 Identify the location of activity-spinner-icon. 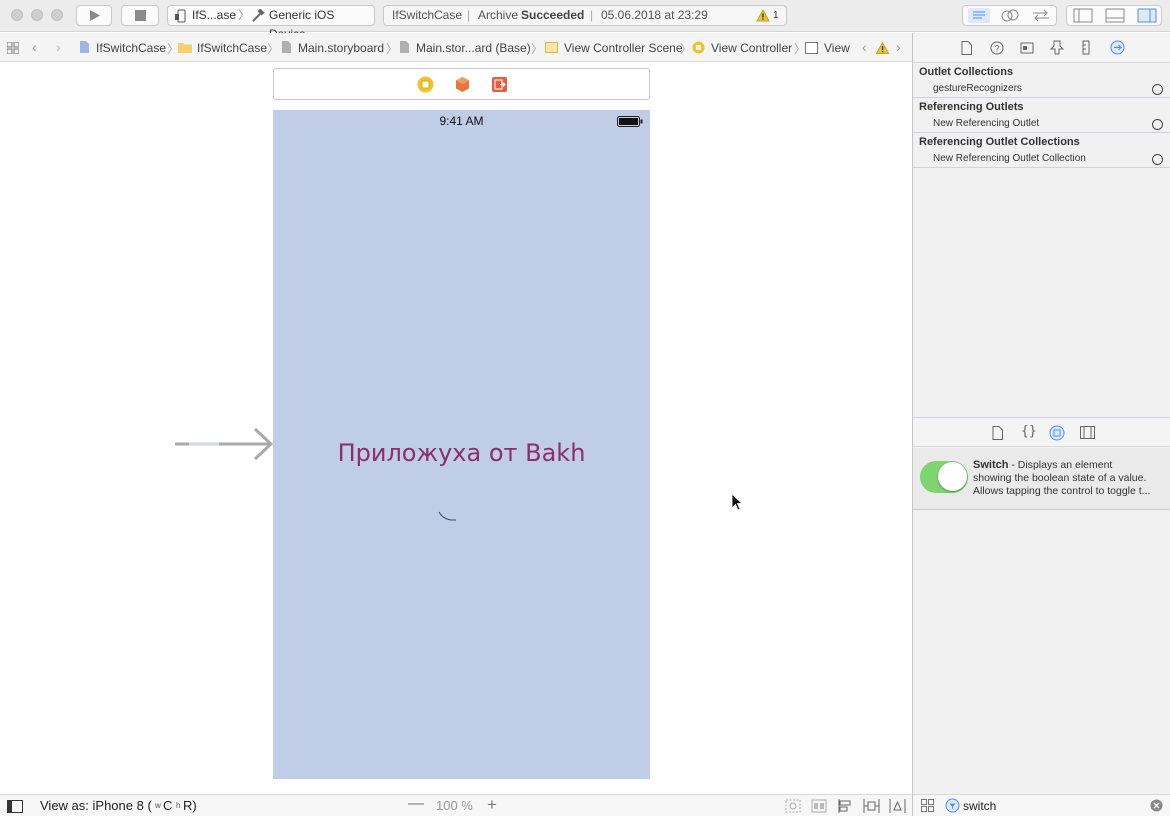
(447, 516).